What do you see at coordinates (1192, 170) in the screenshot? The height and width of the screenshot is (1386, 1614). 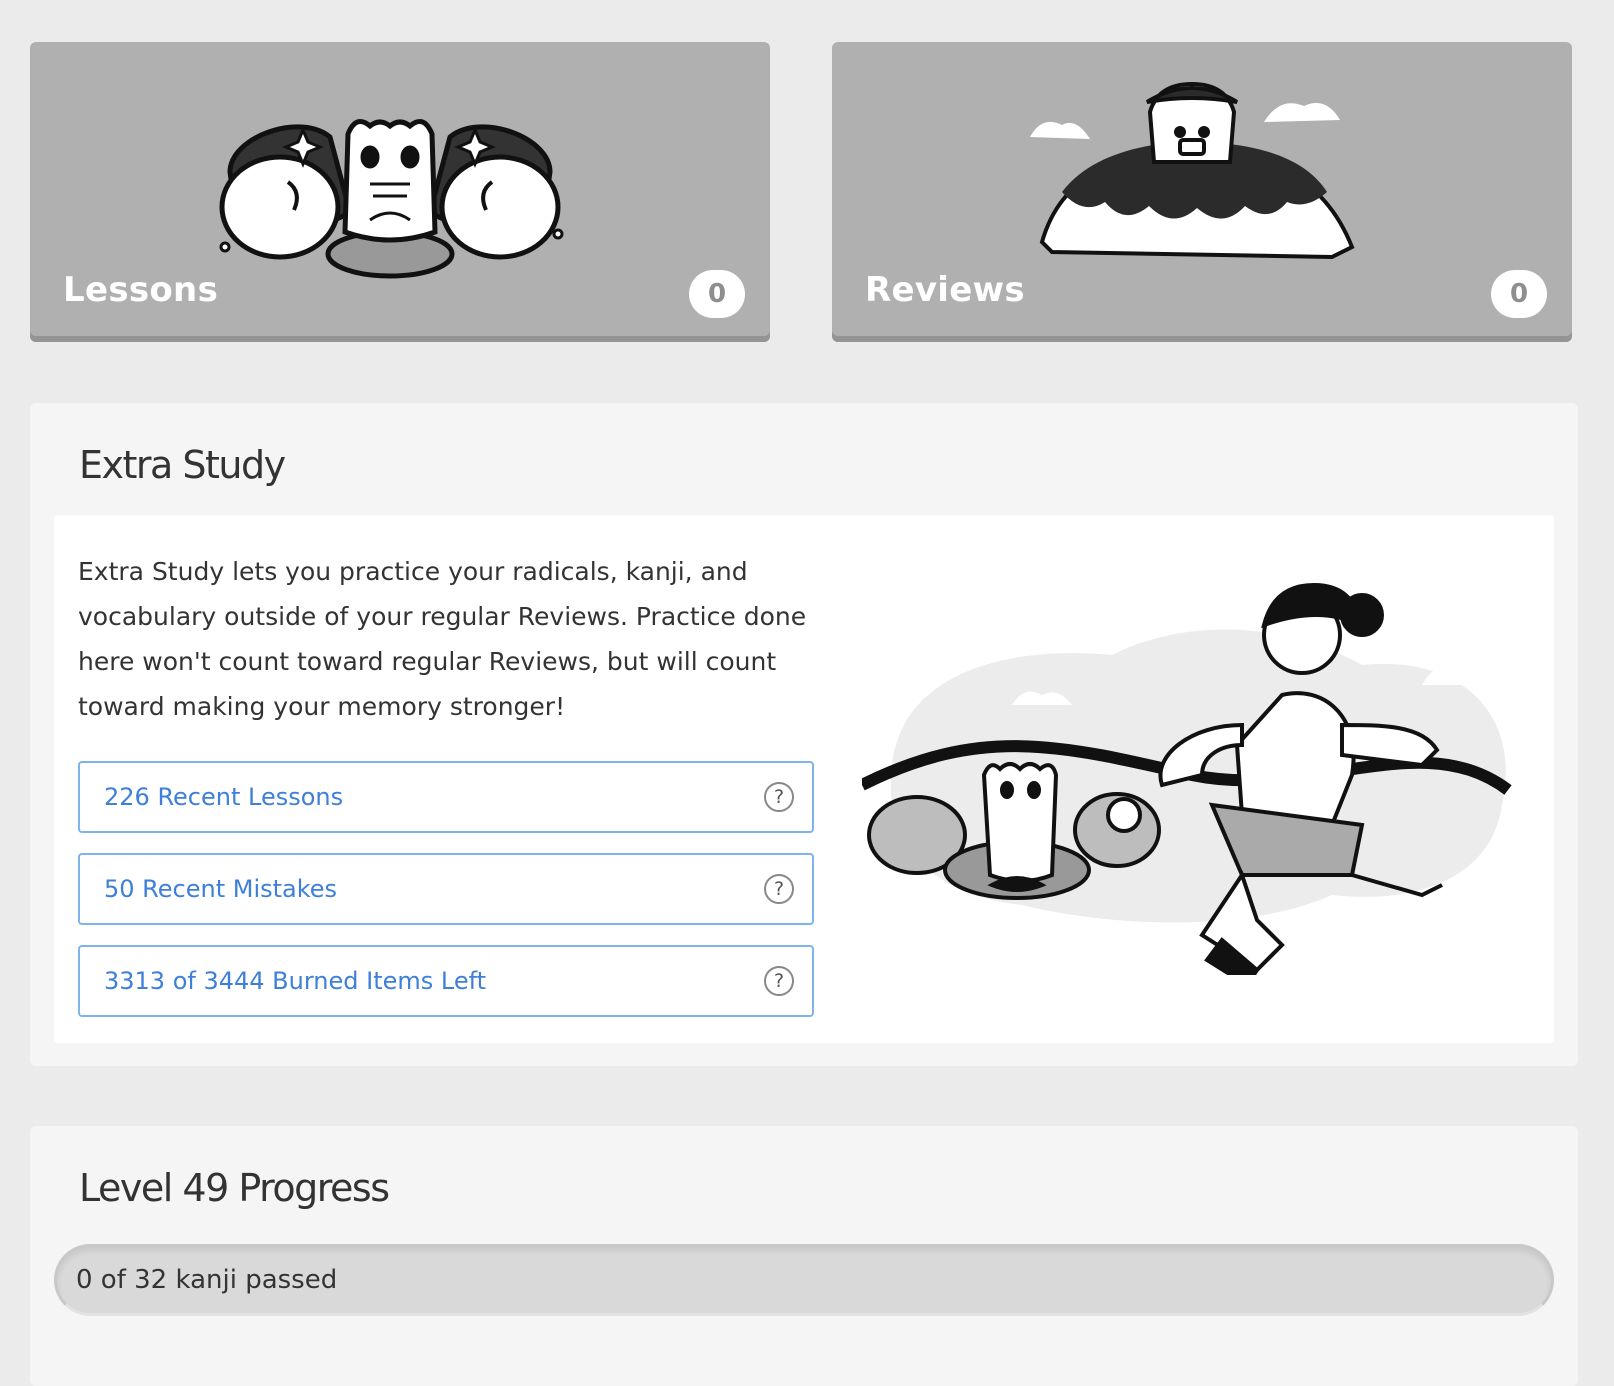 I see `mountain-mascot-illustration` at bounding box center [1192, 170].